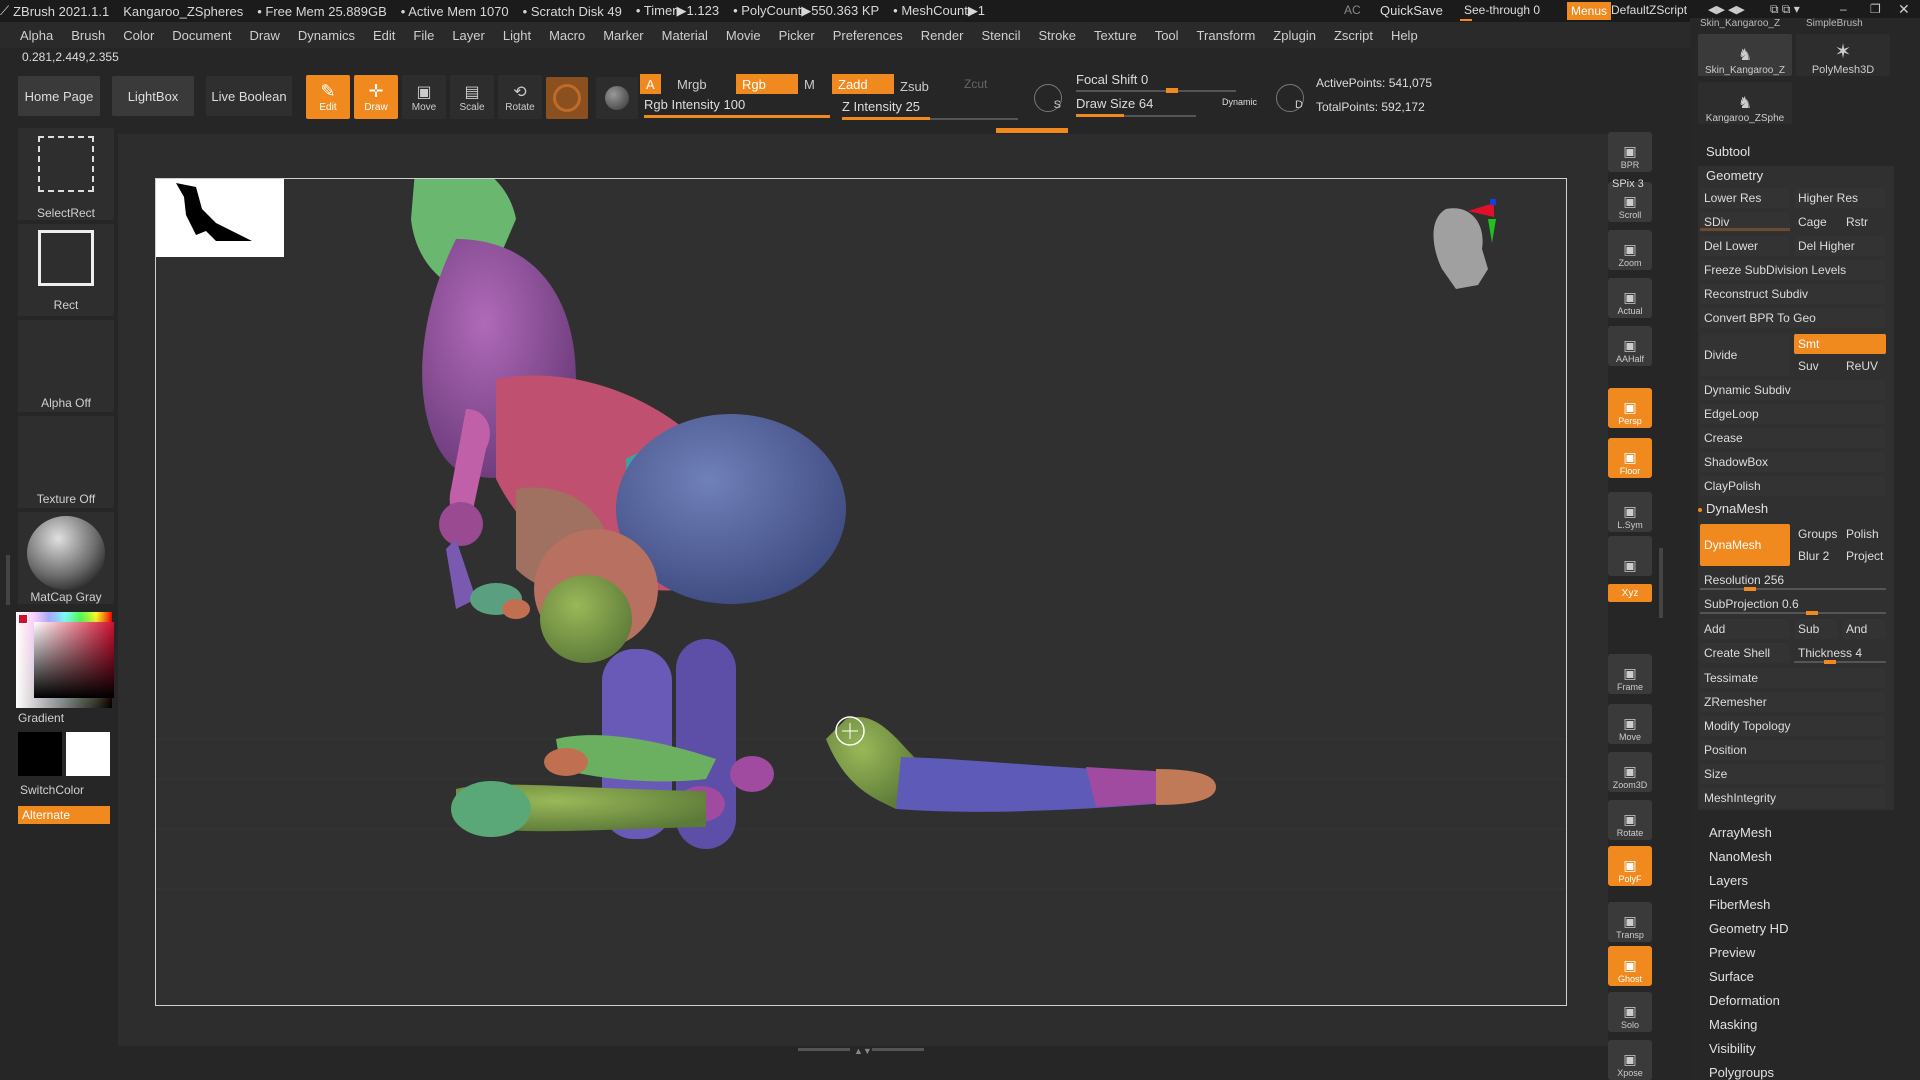 The width and height of the screenshot is (1920, 1080). I want to click on groups-toggle: Groups, so click(1816, 534).